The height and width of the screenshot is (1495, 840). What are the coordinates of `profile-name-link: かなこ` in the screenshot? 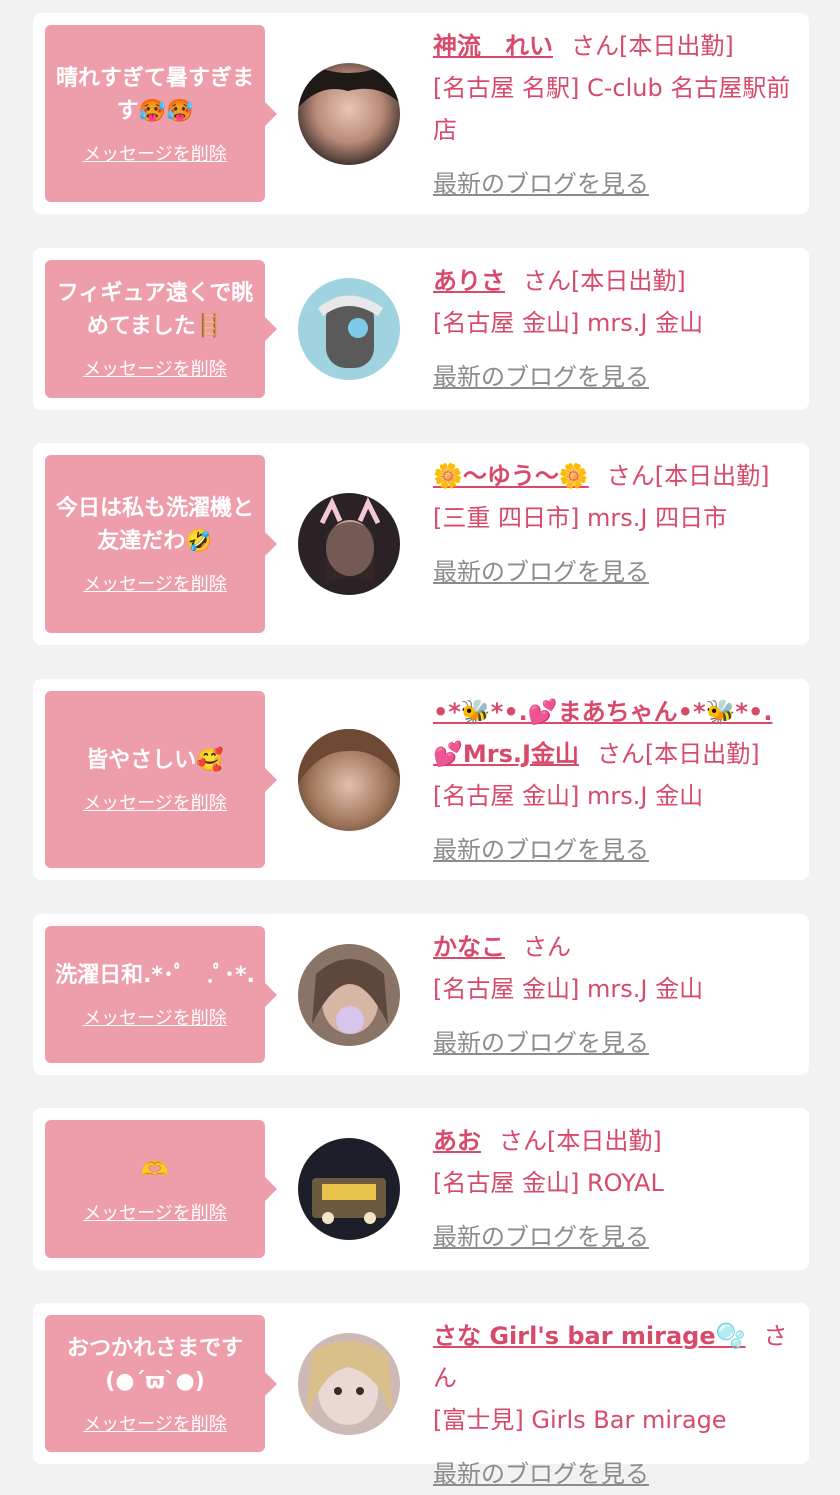 It's located at (469, 947).